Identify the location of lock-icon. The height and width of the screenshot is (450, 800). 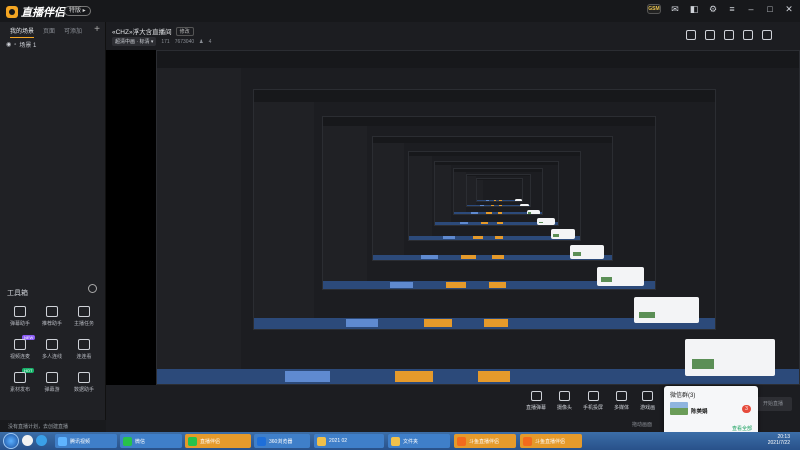
(710, 35).